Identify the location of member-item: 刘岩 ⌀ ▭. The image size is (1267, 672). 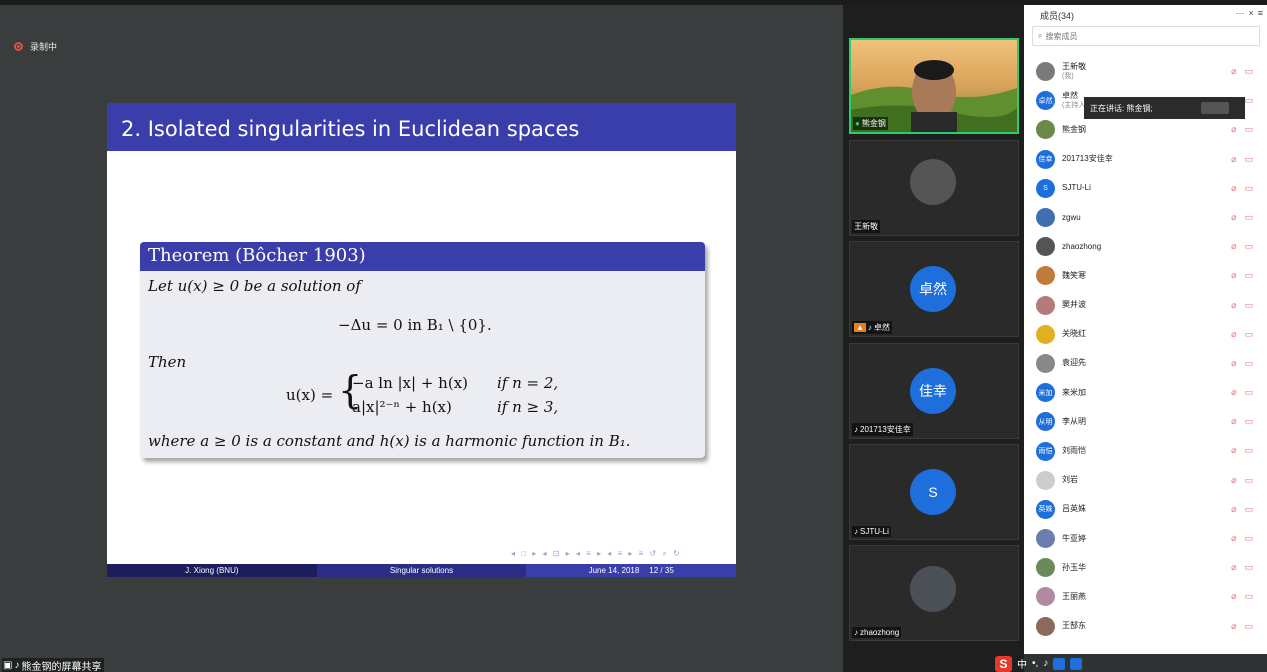
(1145, 480).